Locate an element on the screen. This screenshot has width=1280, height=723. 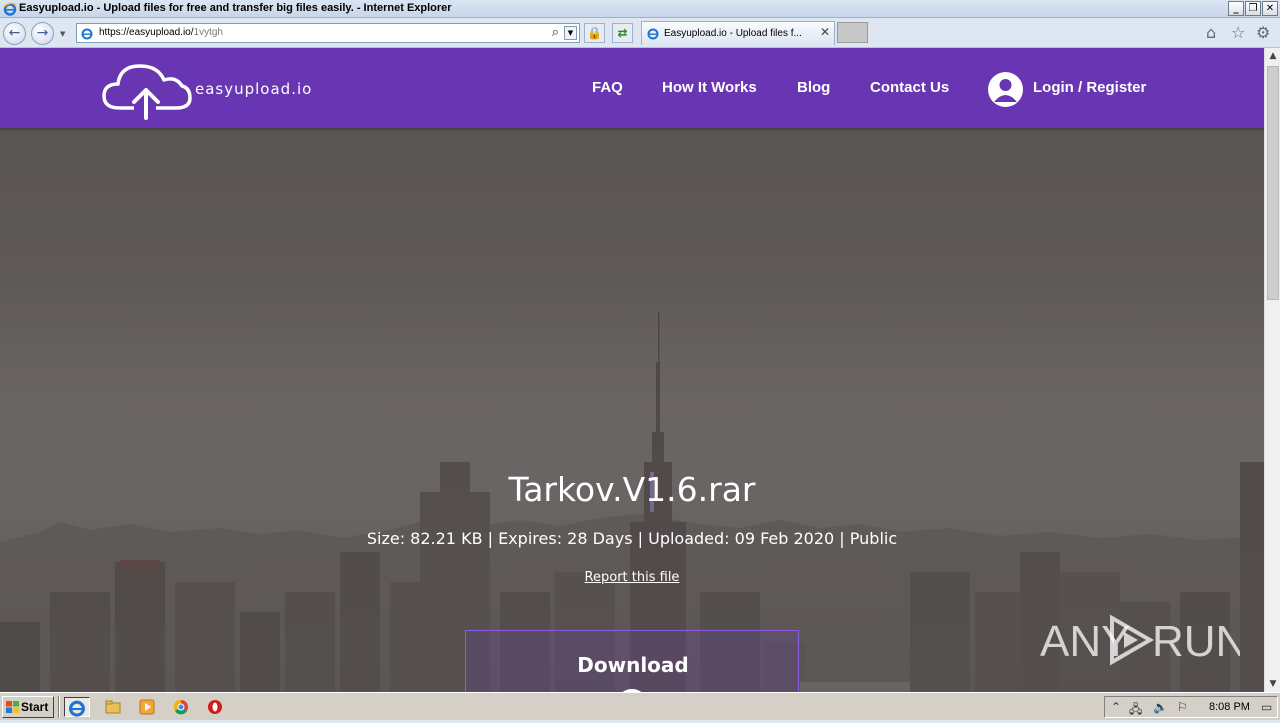
anyrun-watermark: ANY RUN is located at coordinates (1143, 640).